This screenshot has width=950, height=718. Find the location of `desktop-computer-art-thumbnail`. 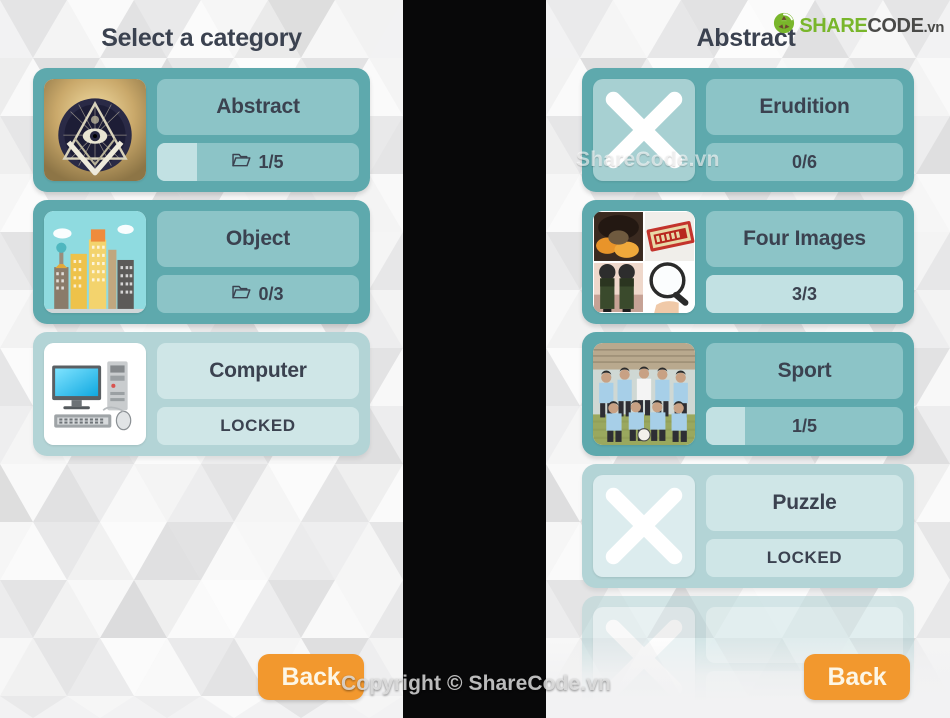

desktop-computer-art-thumbnail is located at coordinates (95, 394).